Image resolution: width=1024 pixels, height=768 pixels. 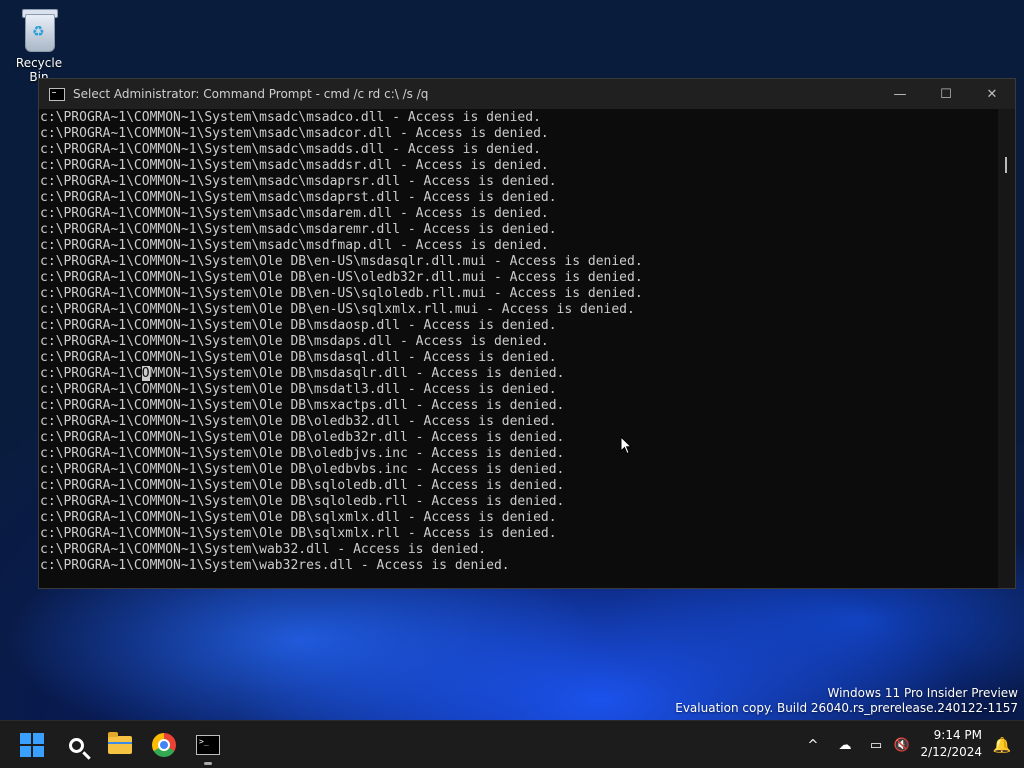 What do you see at coordinates (992, 94) in the screenshot?
I see `close-button: ✕` at bounding box center [992, 94].